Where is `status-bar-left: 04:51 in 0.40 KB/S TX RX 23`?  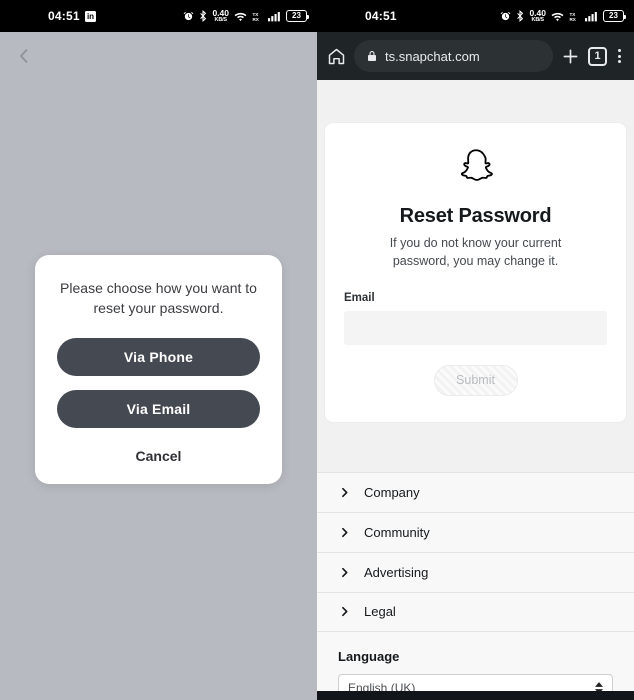
status-bar-left: 04:51 in 0.40 KB/S TX RX 23 is located at coordinates (158, 16).